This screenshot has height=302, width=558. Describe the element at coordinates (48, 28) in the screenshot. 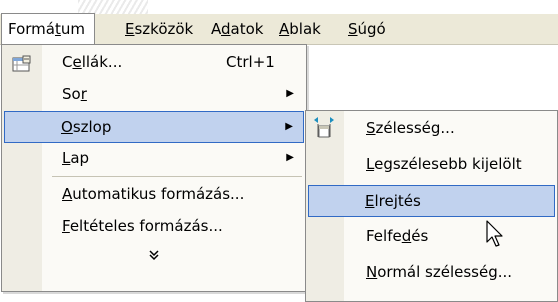

I see `menu-format: Formátum` at that location.